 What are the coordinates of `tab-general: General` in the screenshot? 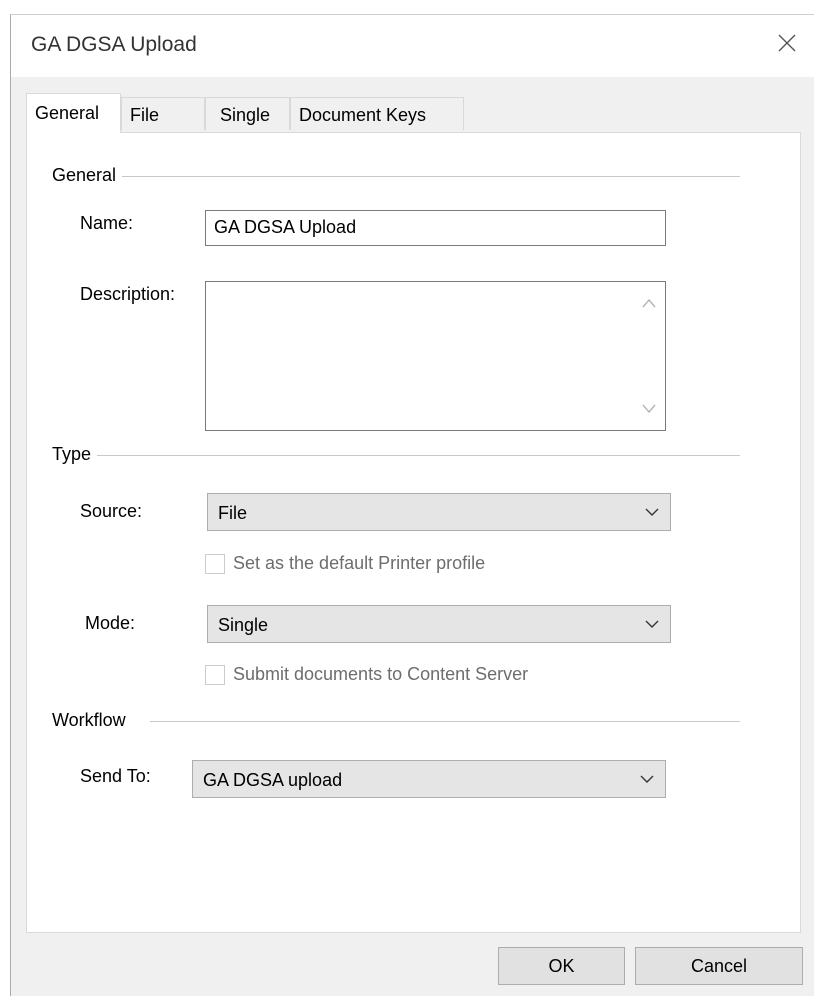 It's located at (73, 113).